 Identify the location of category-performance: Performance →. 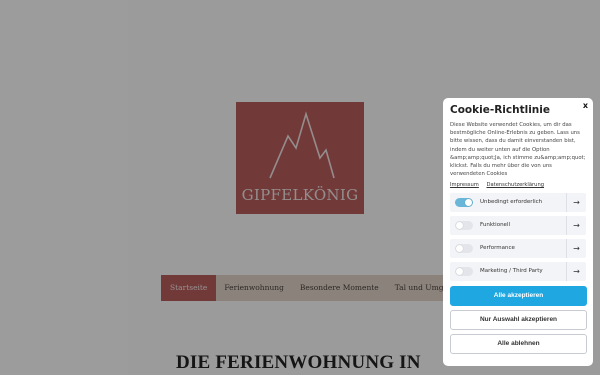
(518, 249).